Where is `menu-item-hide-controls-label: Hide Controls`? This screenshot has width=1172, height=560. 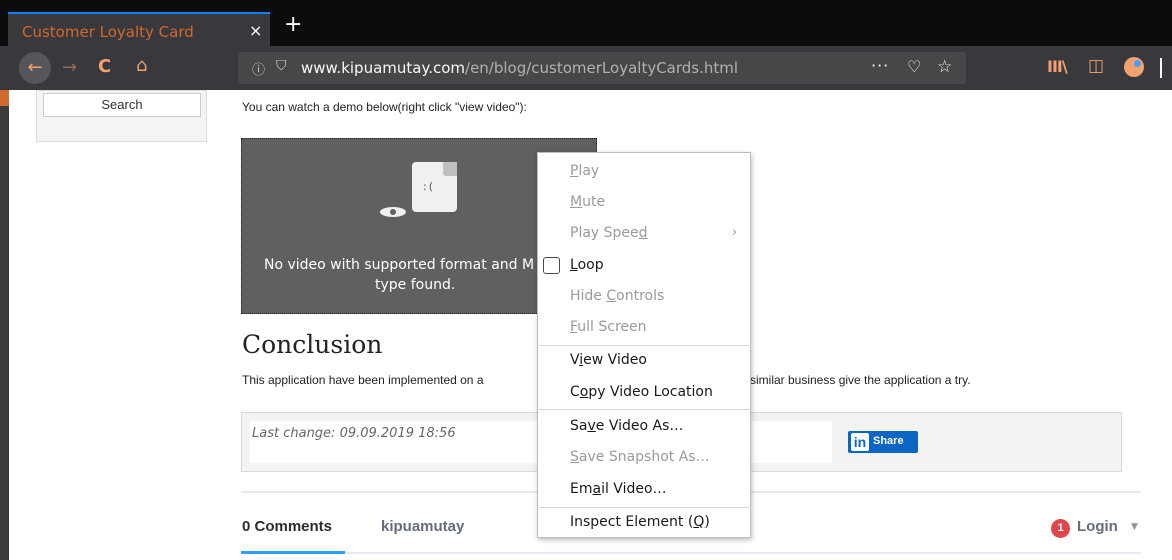
menu-item-hide-controls-label: Hide Controls is located at coordinates (617, 296).